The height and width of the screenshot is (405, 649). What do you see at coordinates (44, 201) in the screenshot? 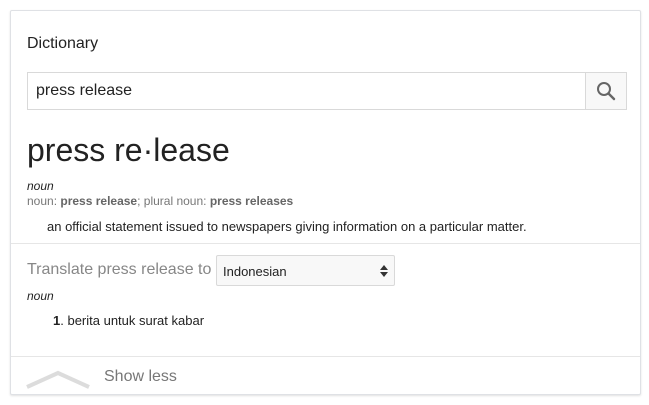
I see `forms-prefix: noun:` at bounding box center [44, 201].